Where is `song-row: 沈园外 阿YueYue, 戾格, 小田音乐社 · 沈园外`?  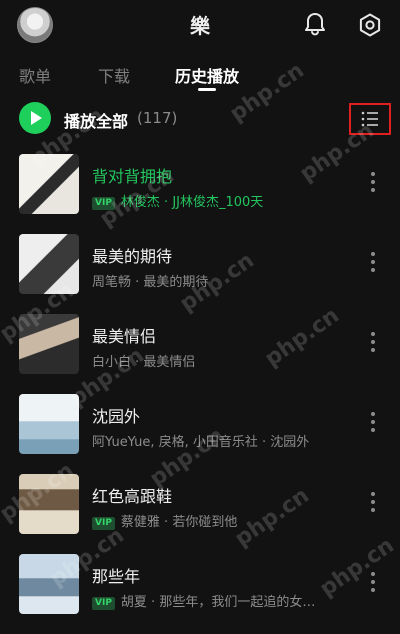
song-row: 沈园外 阿YueYue, 戾格, 小田音乐社 · 沈园外 is located at coordinates (200, 421).